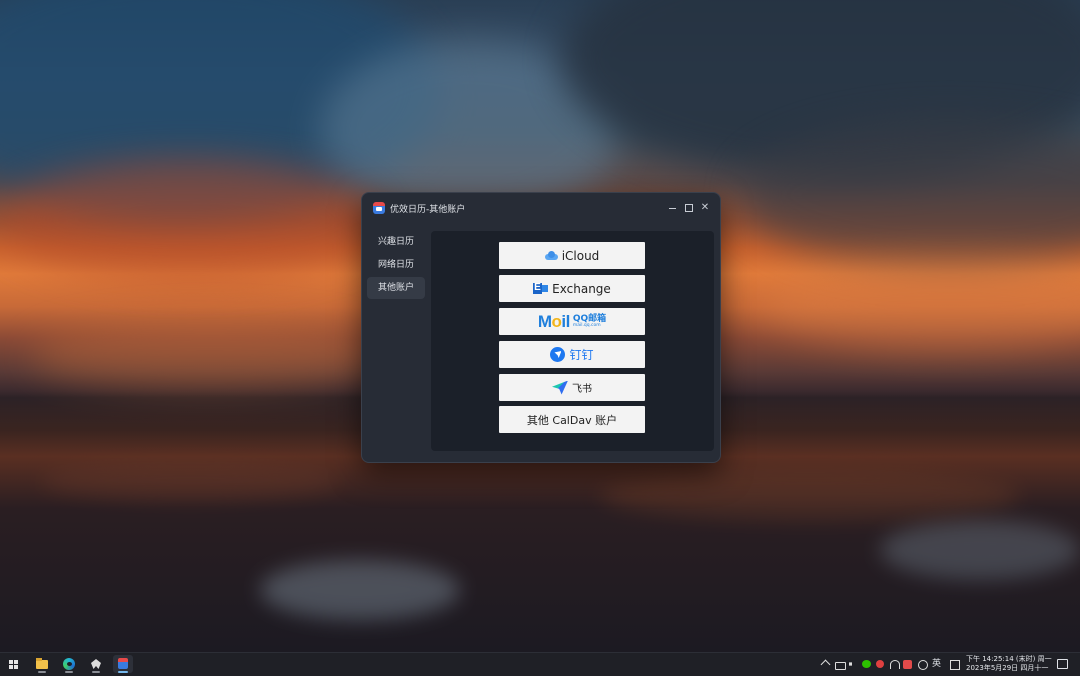  I want to click on sidebar-item-web-calendar: 网络日历, so click(396, 265).